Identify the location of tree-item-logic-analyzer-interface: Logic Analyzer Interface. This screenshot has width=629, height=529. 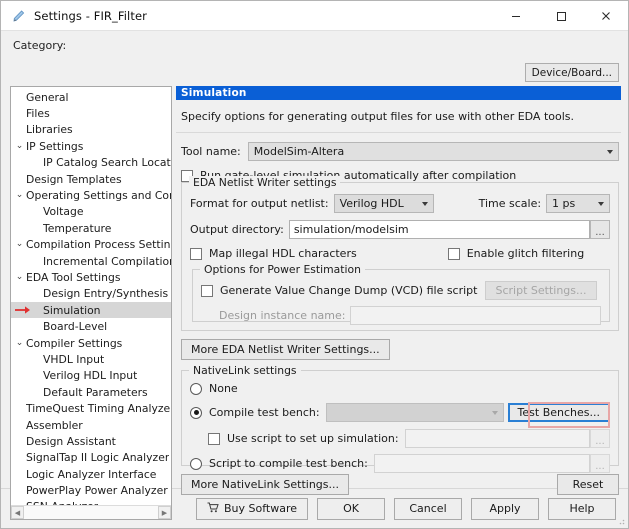
(91, 474).